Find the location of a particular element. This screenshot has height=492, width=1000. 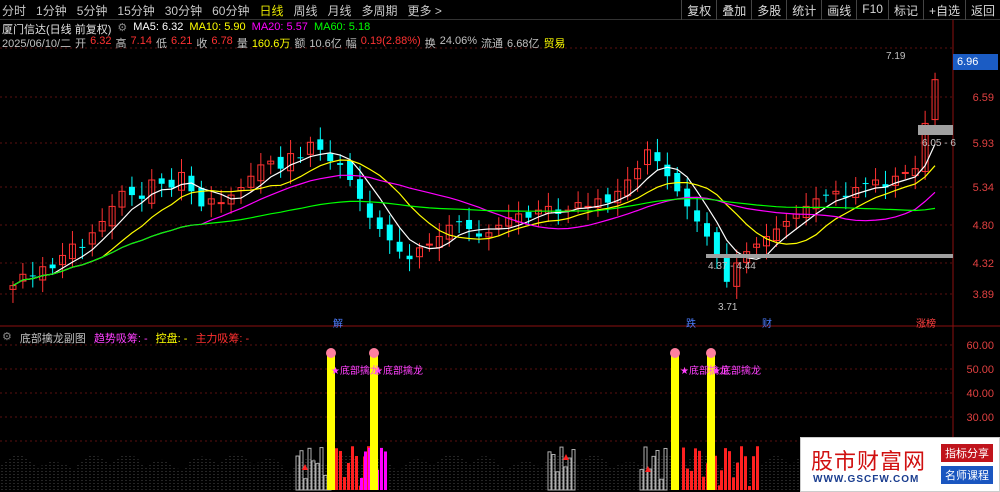

current-price-tag: 6.96 is located at coordinates (975, 62).